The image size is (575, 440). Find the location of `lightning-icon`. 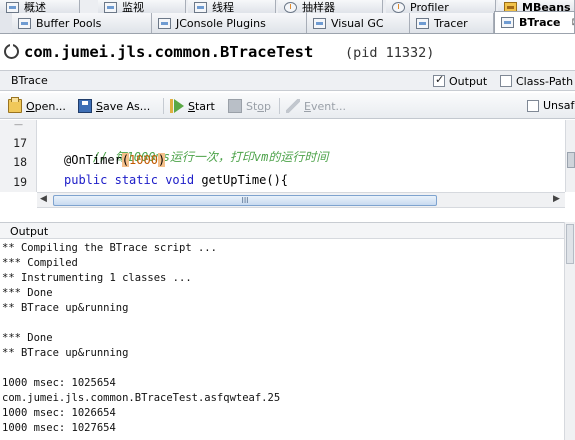

lightning-icon is located at coordinates (293, 106).